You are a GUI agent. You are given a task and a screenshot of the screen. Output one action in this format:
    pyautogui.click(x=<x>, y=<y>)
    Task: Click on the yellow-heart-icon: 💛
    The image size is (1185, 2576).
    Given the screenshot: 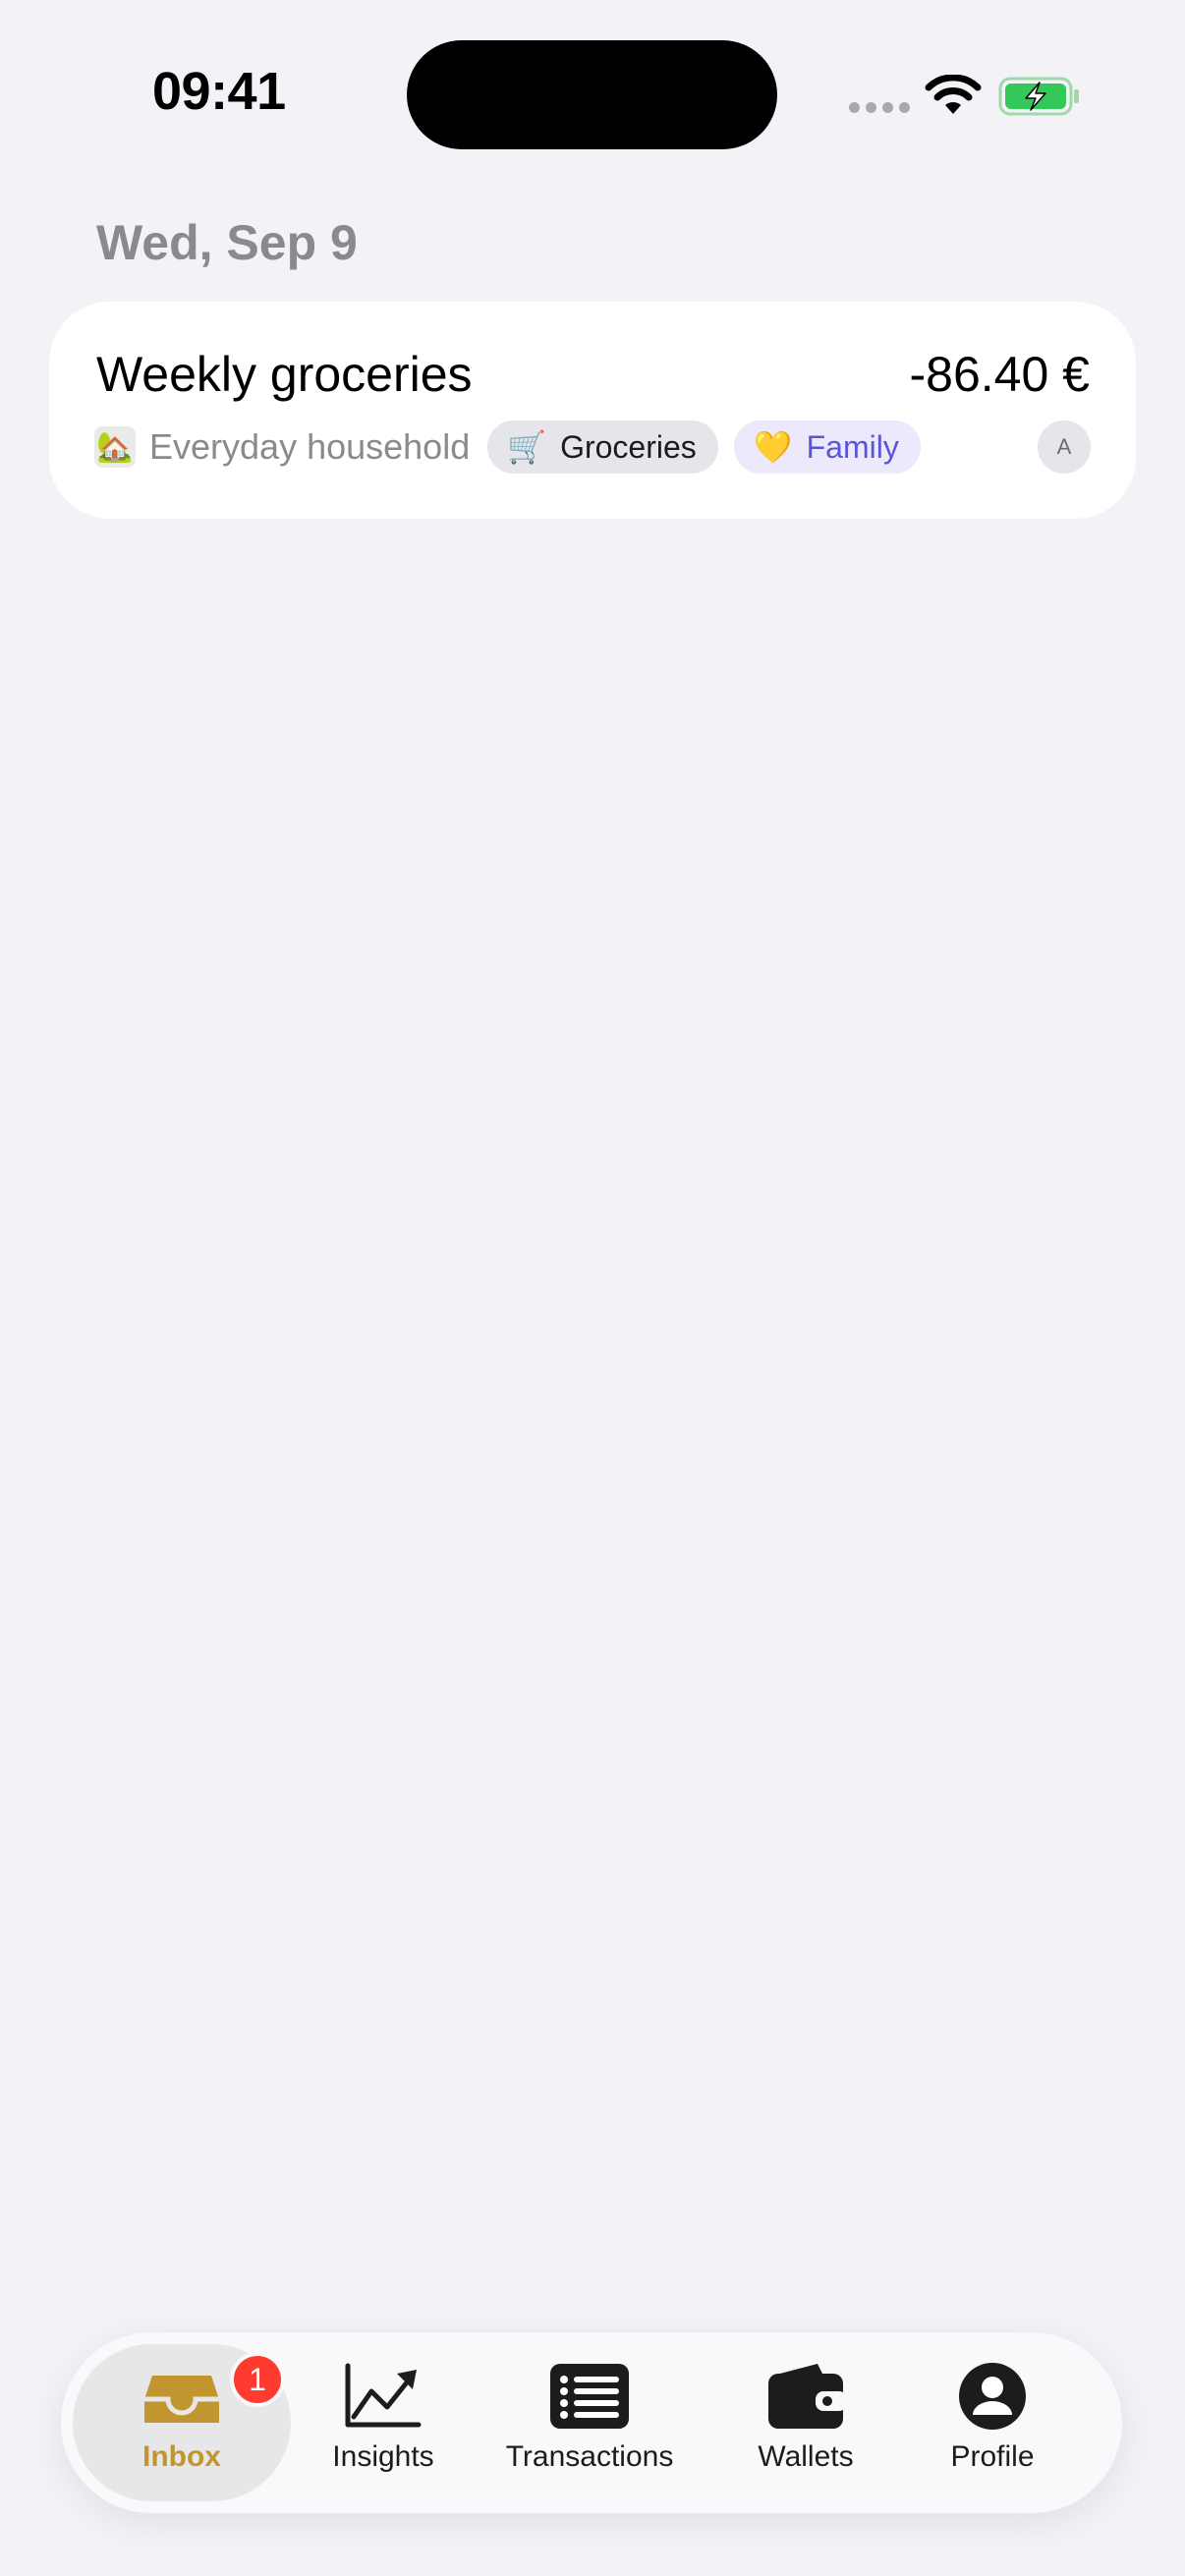 What is the action you would take?
    pyautogui.click(x=773, y=447)
    